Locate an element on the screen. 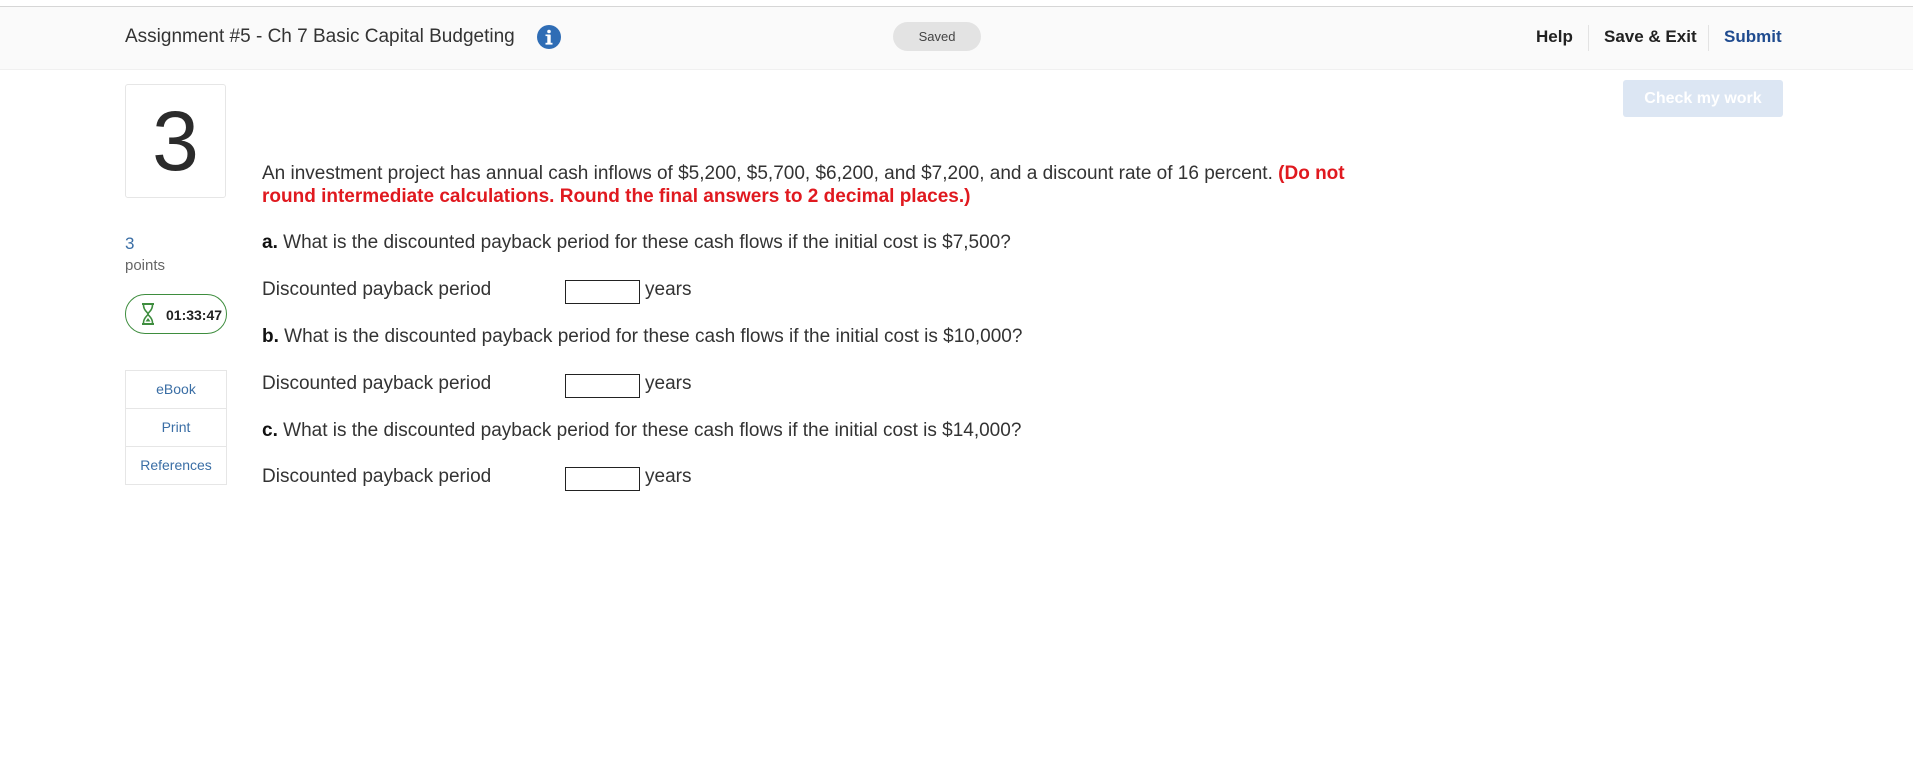 The image size is (1913, 783). timer-badge: 01:33:47 is located at coordinates (176, 314).